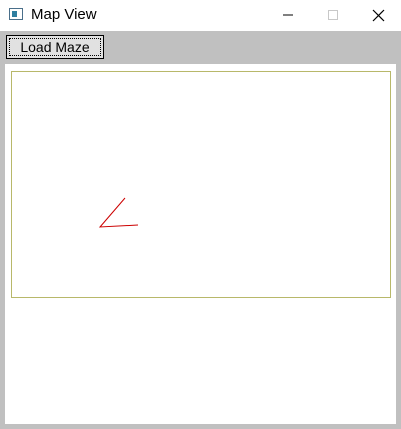  I want to click on close-button, so click(378, 15).